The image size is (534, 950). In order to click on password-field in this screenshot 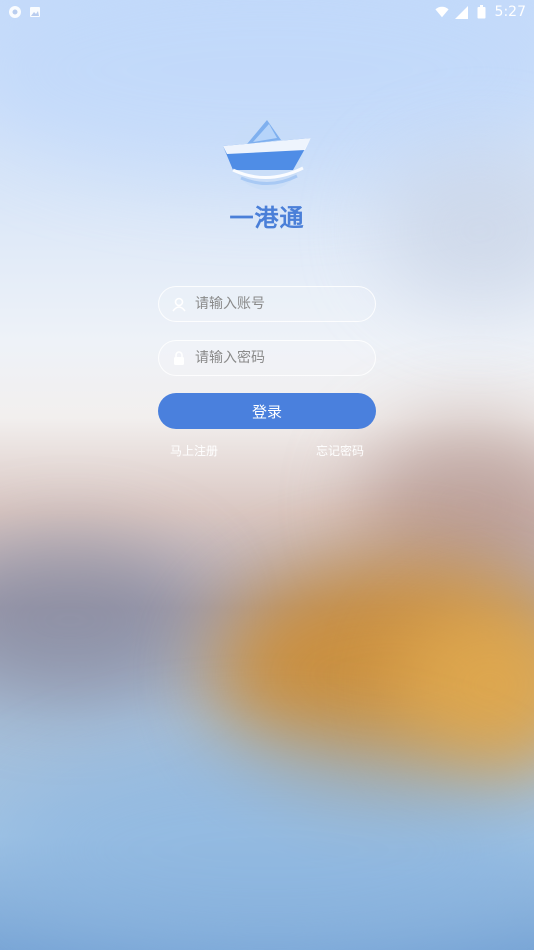, I will do `click(267, 358)`.